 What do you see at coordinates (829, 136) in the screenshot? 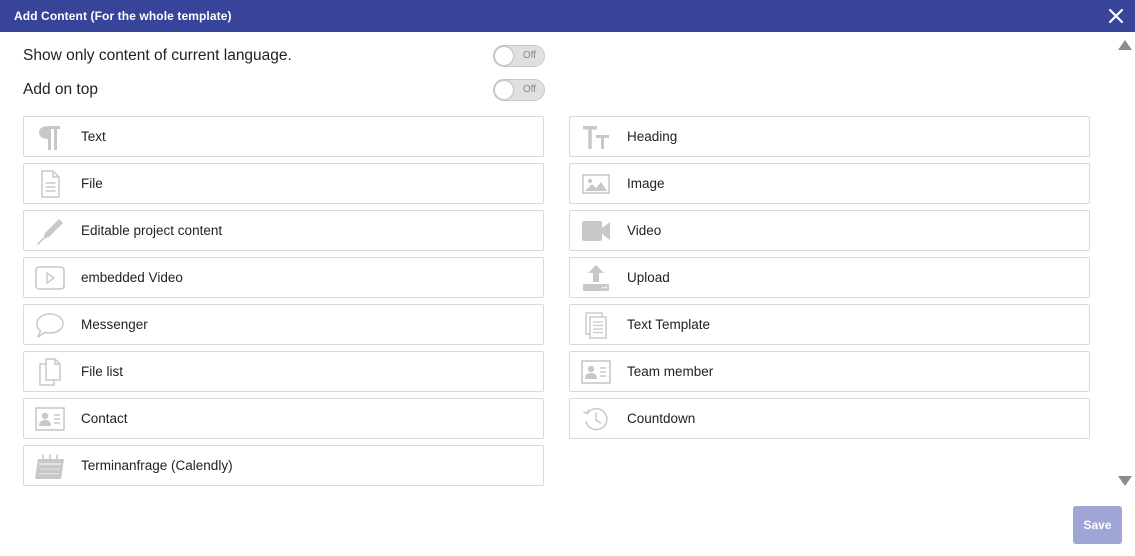
I see `content-type-heading: Heading` at bounding box center [829, 136].